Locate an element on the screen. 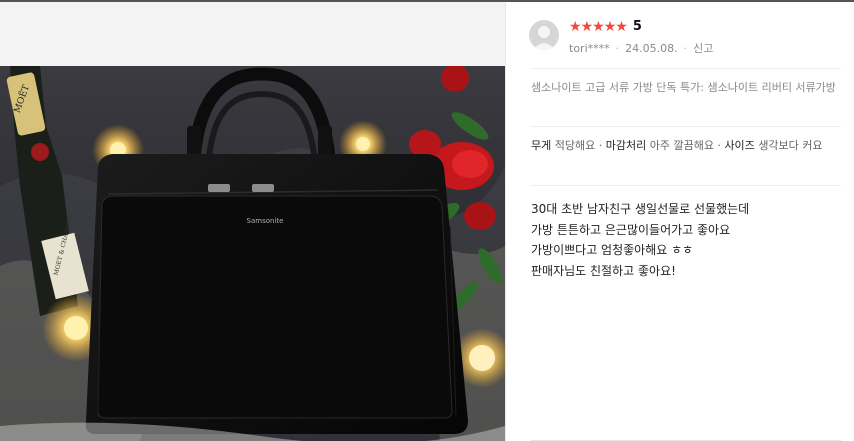 This screenshot has height=441, width=854. bag-brand-label: Samsonite is located at coordinates (265, 221).